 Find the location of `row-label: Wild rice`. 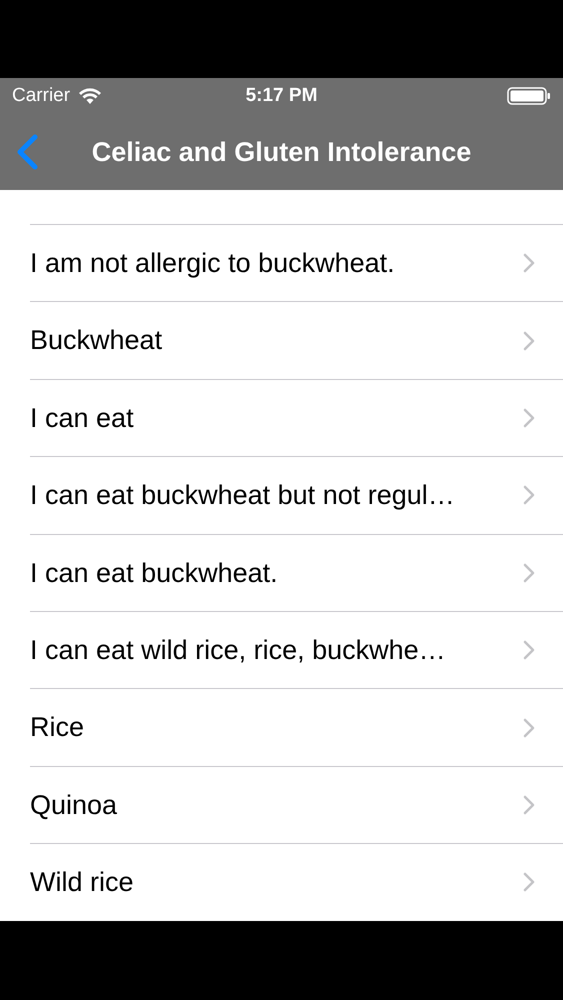

row-label: Wild rice is located at coordinates (276, 882).